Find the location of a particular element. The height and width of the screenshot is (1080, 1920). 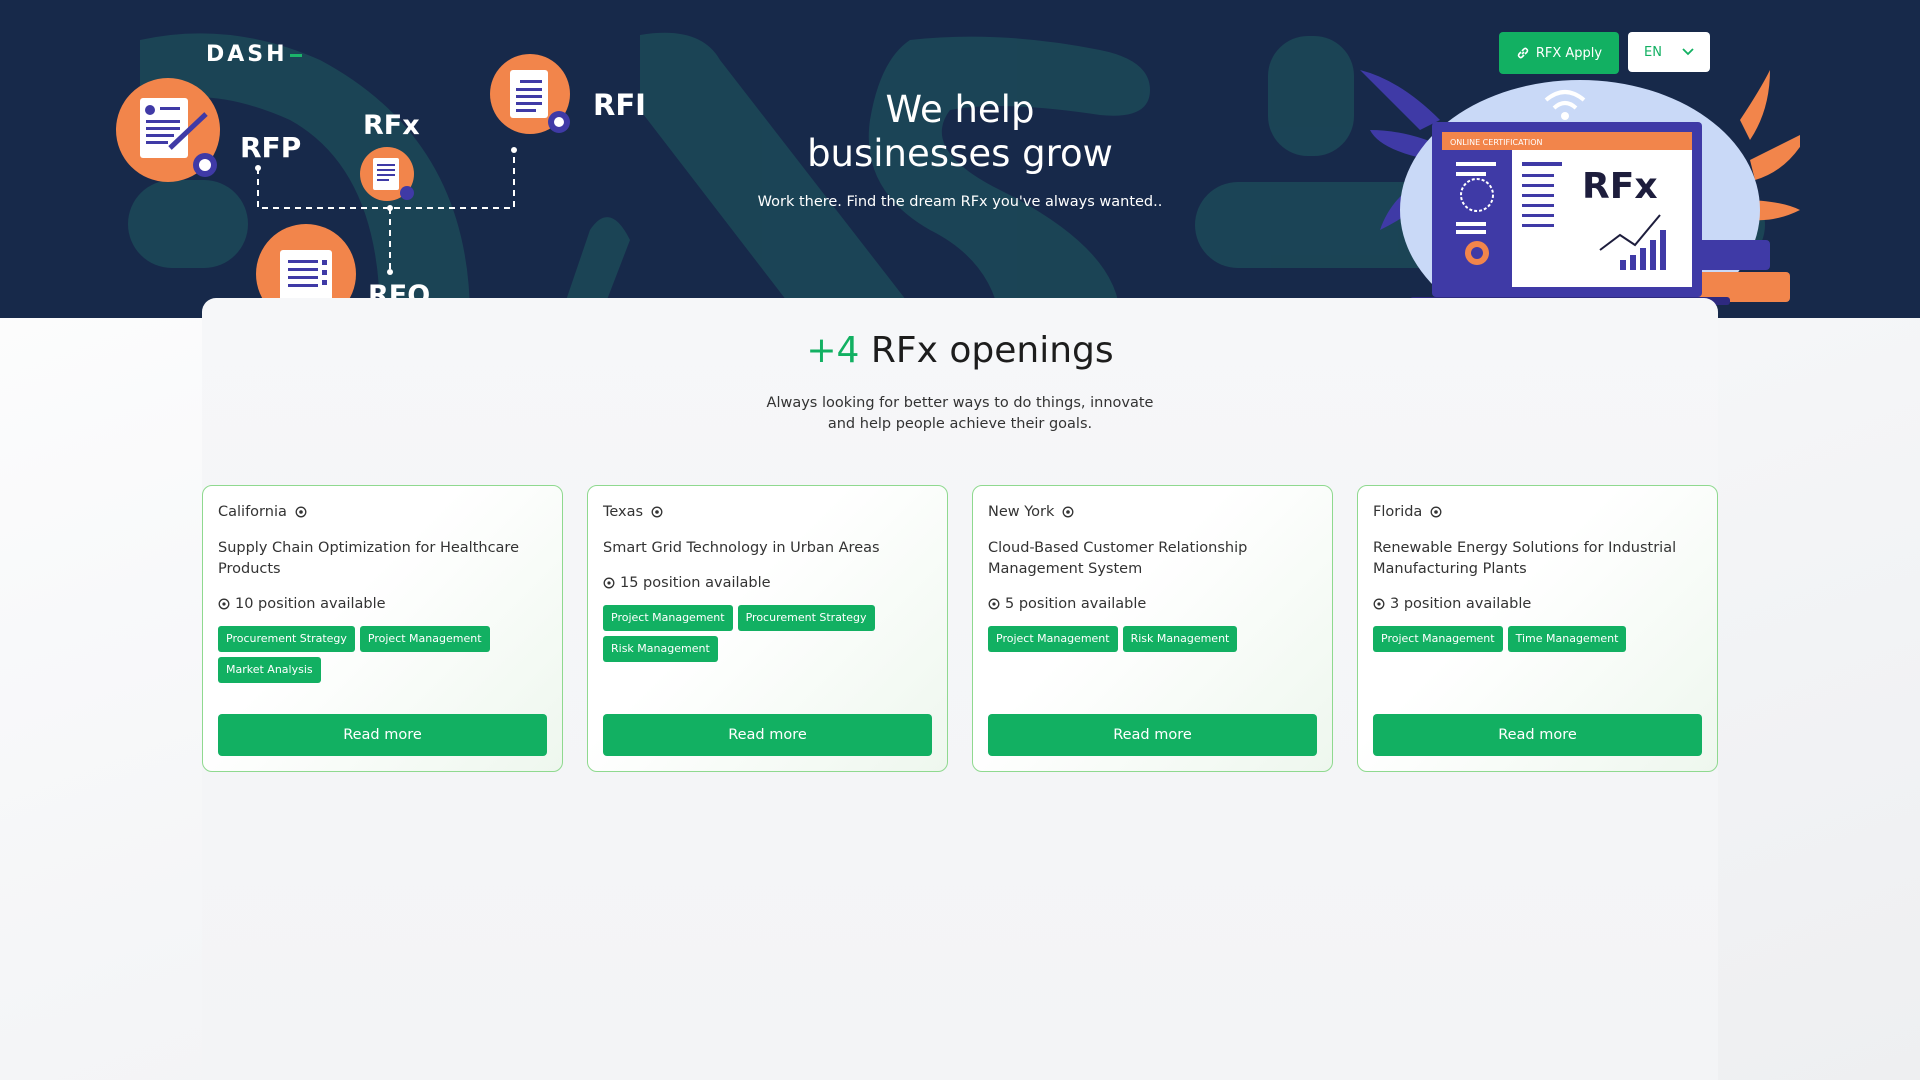

online-certification-illustration: ONLINE CERTIFICATION RFx is located at coordinates (1580, 194).